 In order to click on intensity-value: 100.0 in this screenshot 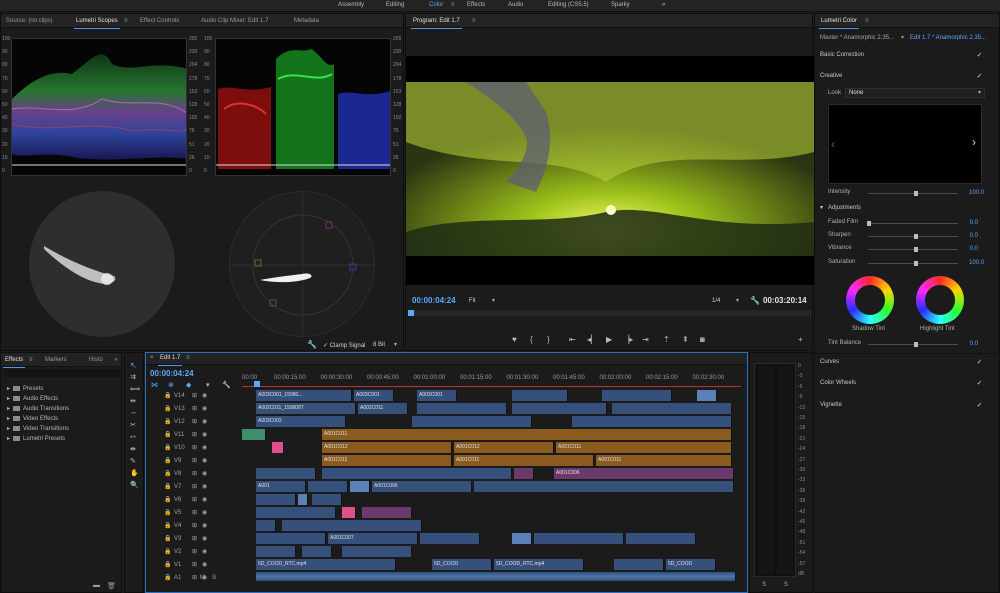, I will do `click(972, 193)`.